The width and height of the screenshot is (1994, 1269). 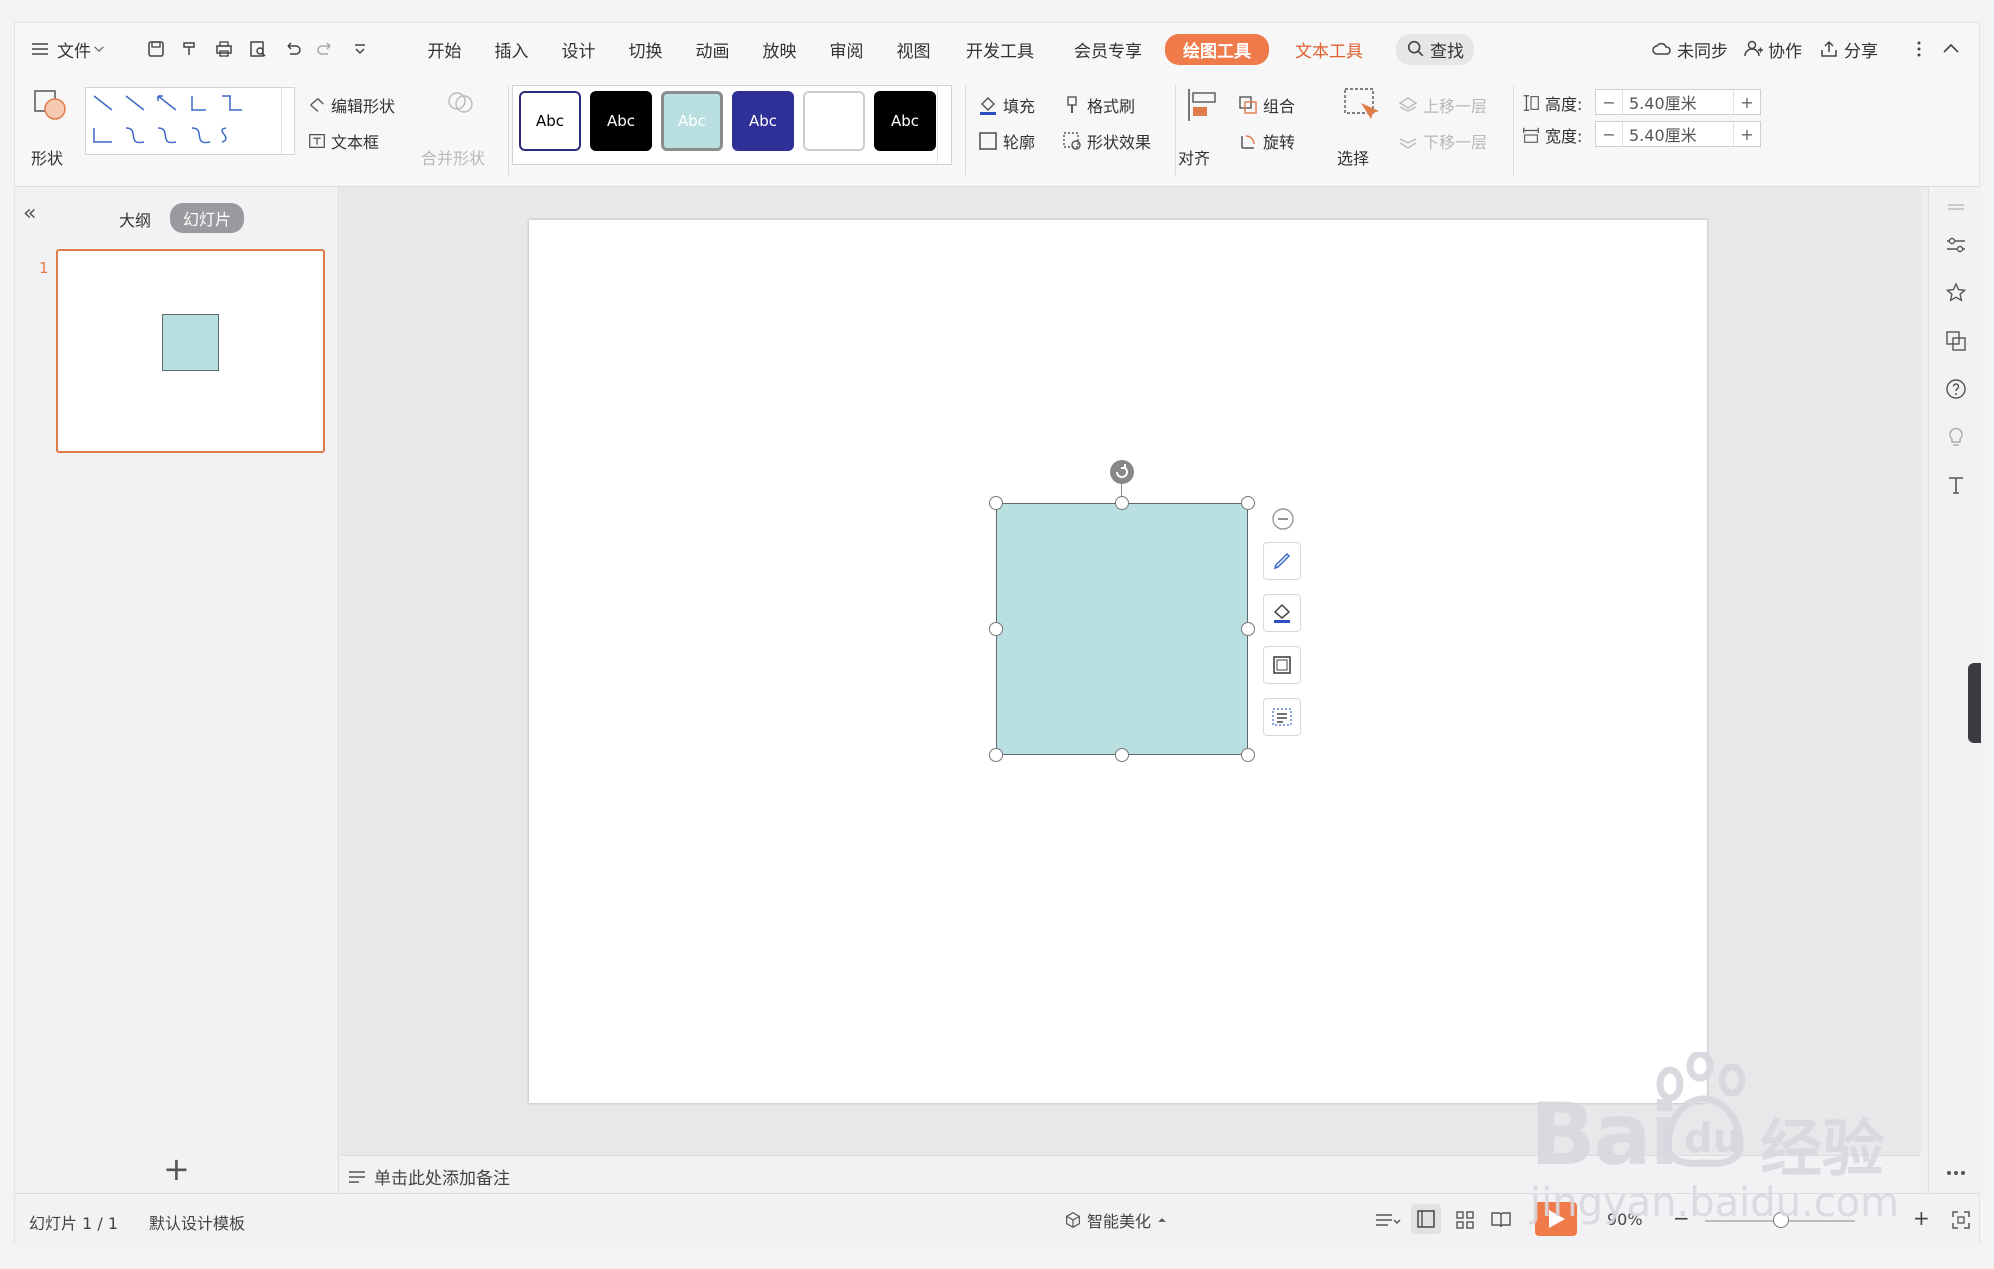 What do you see at coordinates (1353, 157) in the screenshot?
I see `select-button: 选择` at bounding box center [1353, 157].